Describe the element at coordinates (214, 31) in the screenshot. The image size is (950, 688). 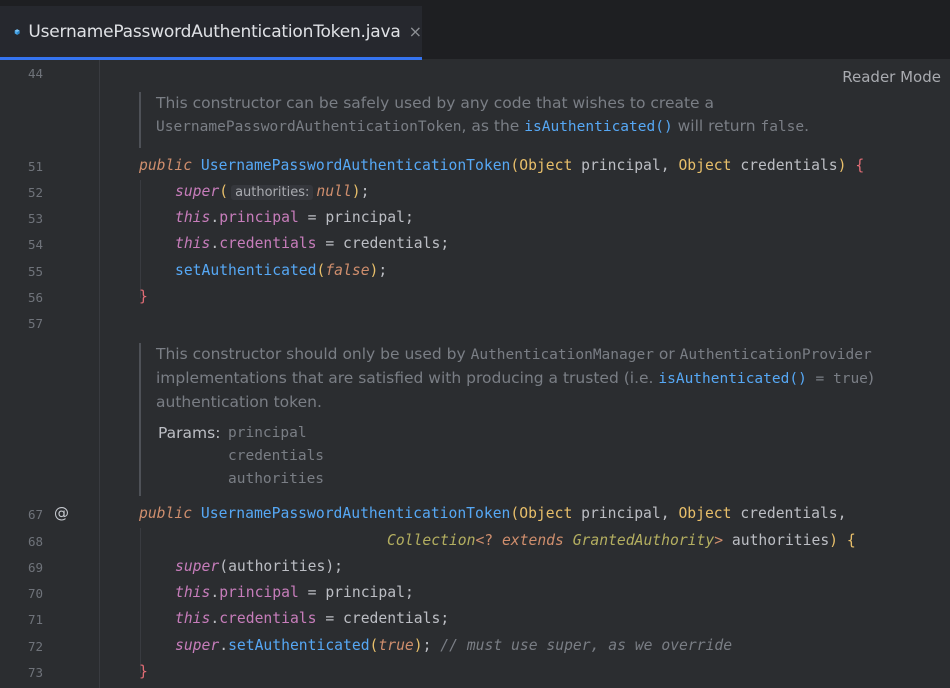
I see `tab-title: UsernamePasswordAuthenticationToken.java` at that location.